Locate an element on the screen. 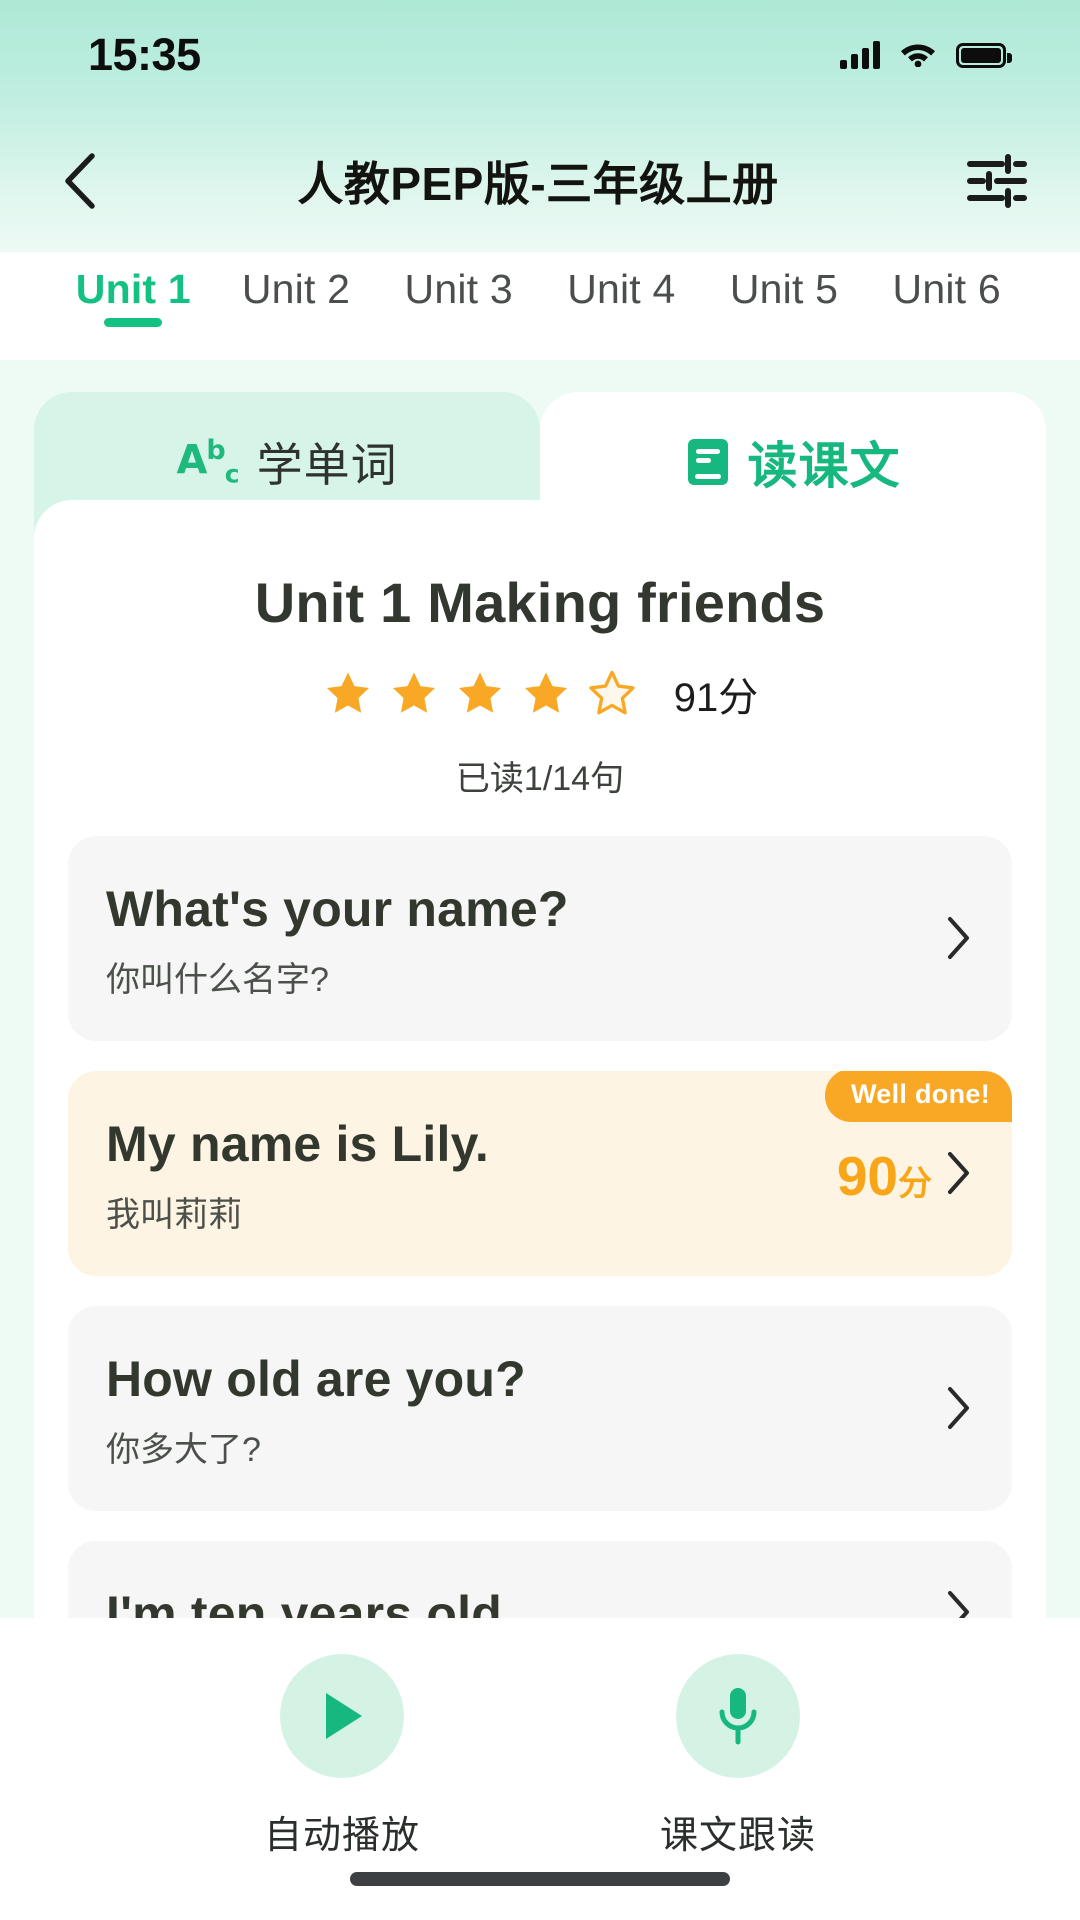 This screenshot has width=1080, height=1920. sliders-settings-icon is located at coordinates (997, 181).